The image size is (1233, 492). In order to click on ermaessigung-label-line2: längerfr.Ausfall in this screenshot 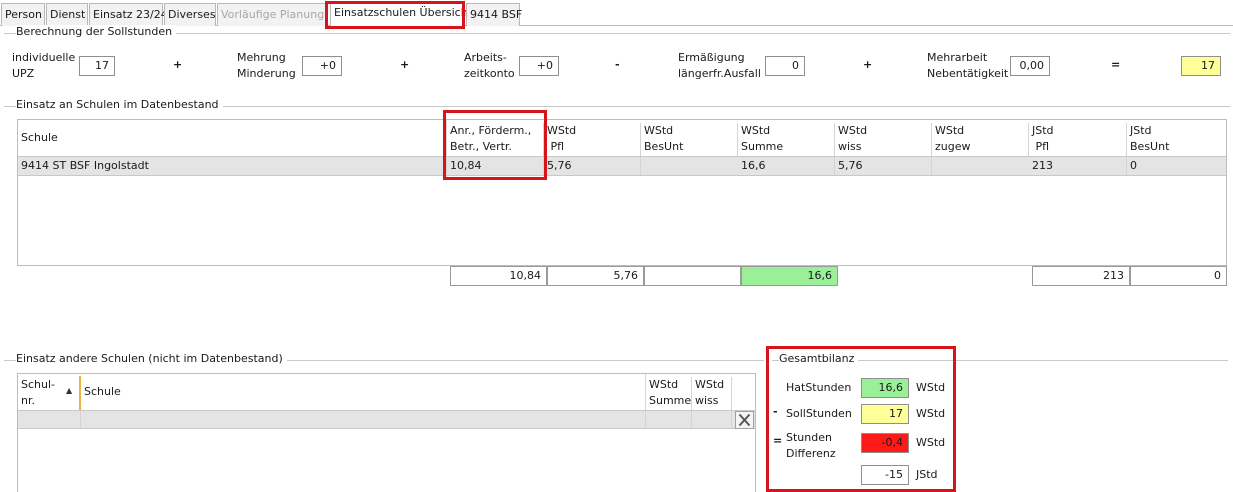, I will do `click(719, 73)`.